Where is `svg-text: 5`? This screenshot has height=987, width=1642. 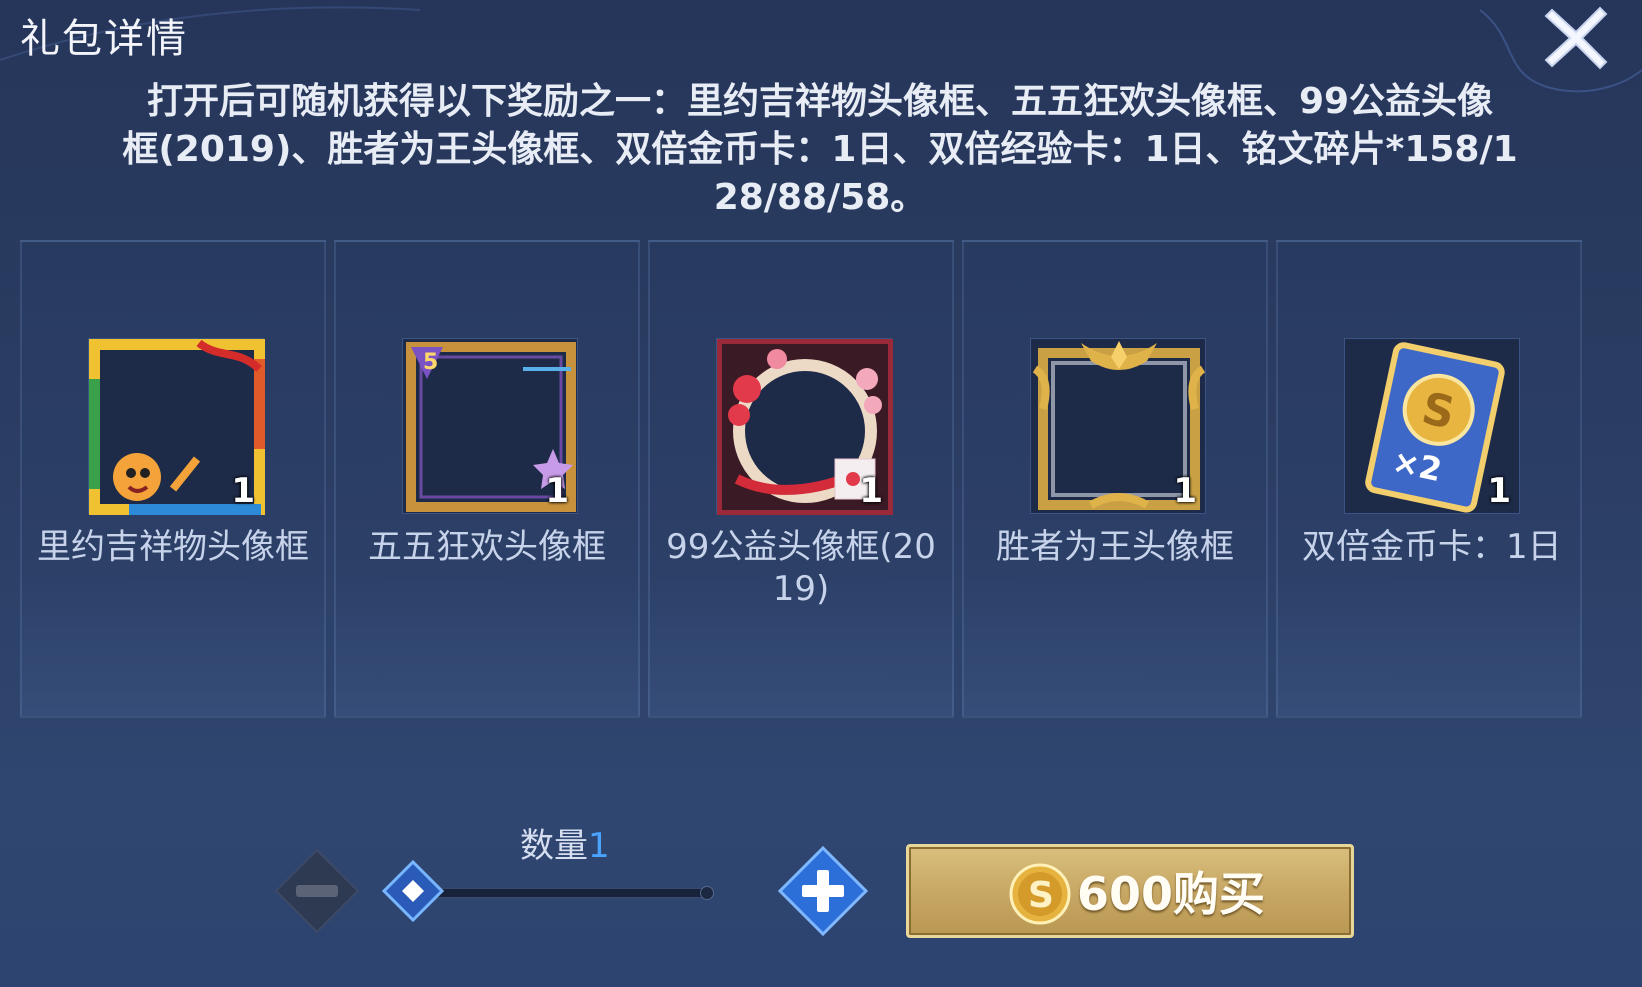
svg-text: 5 is located at coordinates (430, 362).